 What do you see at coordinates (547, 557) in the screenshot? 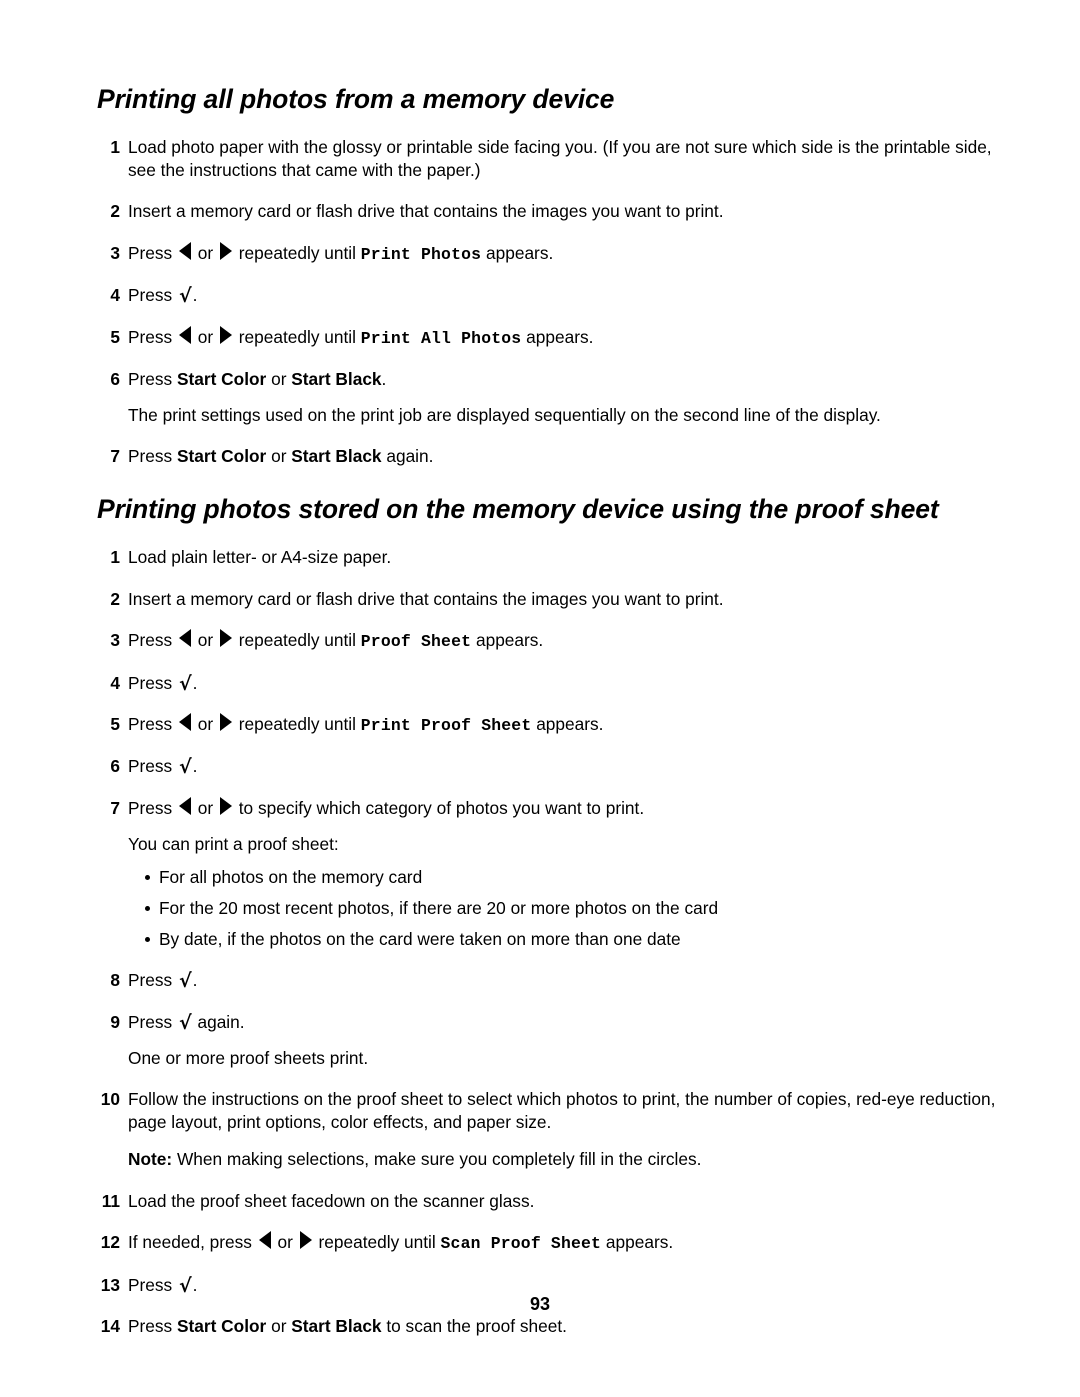
I see `step-item: 1 Load plain letter- or A4-size paper.` at bounding box center [547, 557].